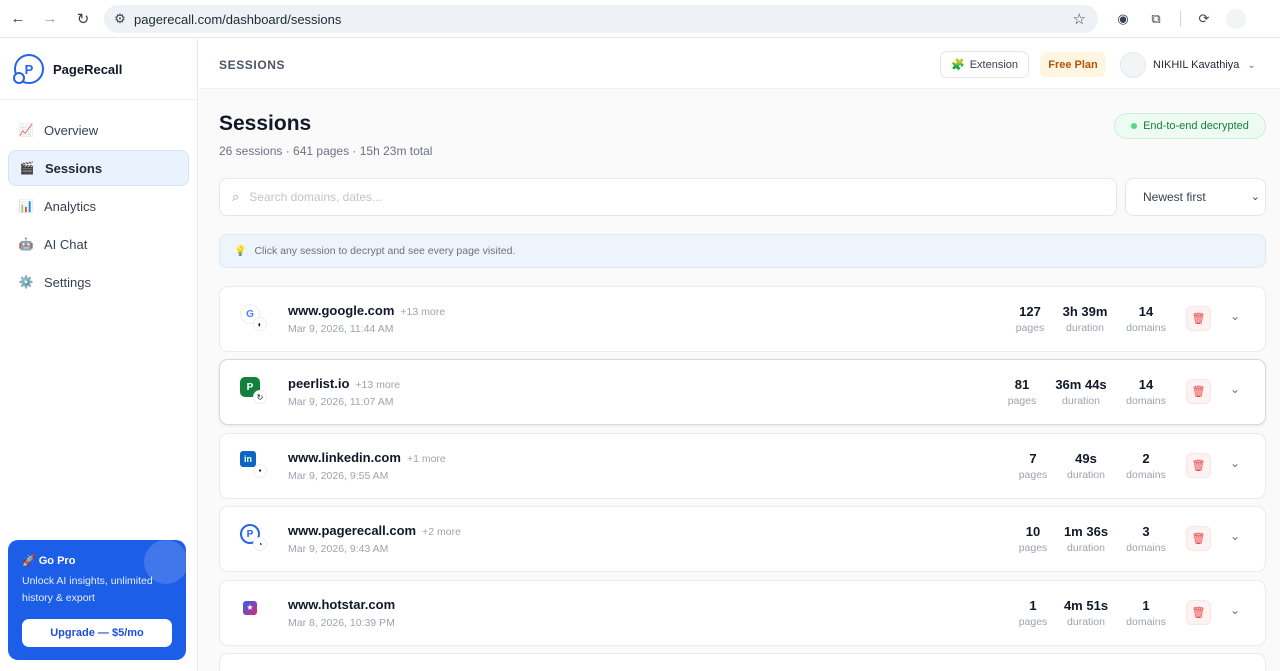  I want to click on bar-chart-icon: 📊, so click(26, 206).